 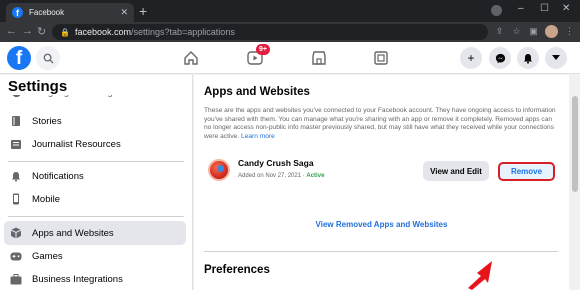 What do you see at coordinates (276, 163) in the screenshot?
I see `app-name: Candy Crush Saga` at bounding box center [276, 163].